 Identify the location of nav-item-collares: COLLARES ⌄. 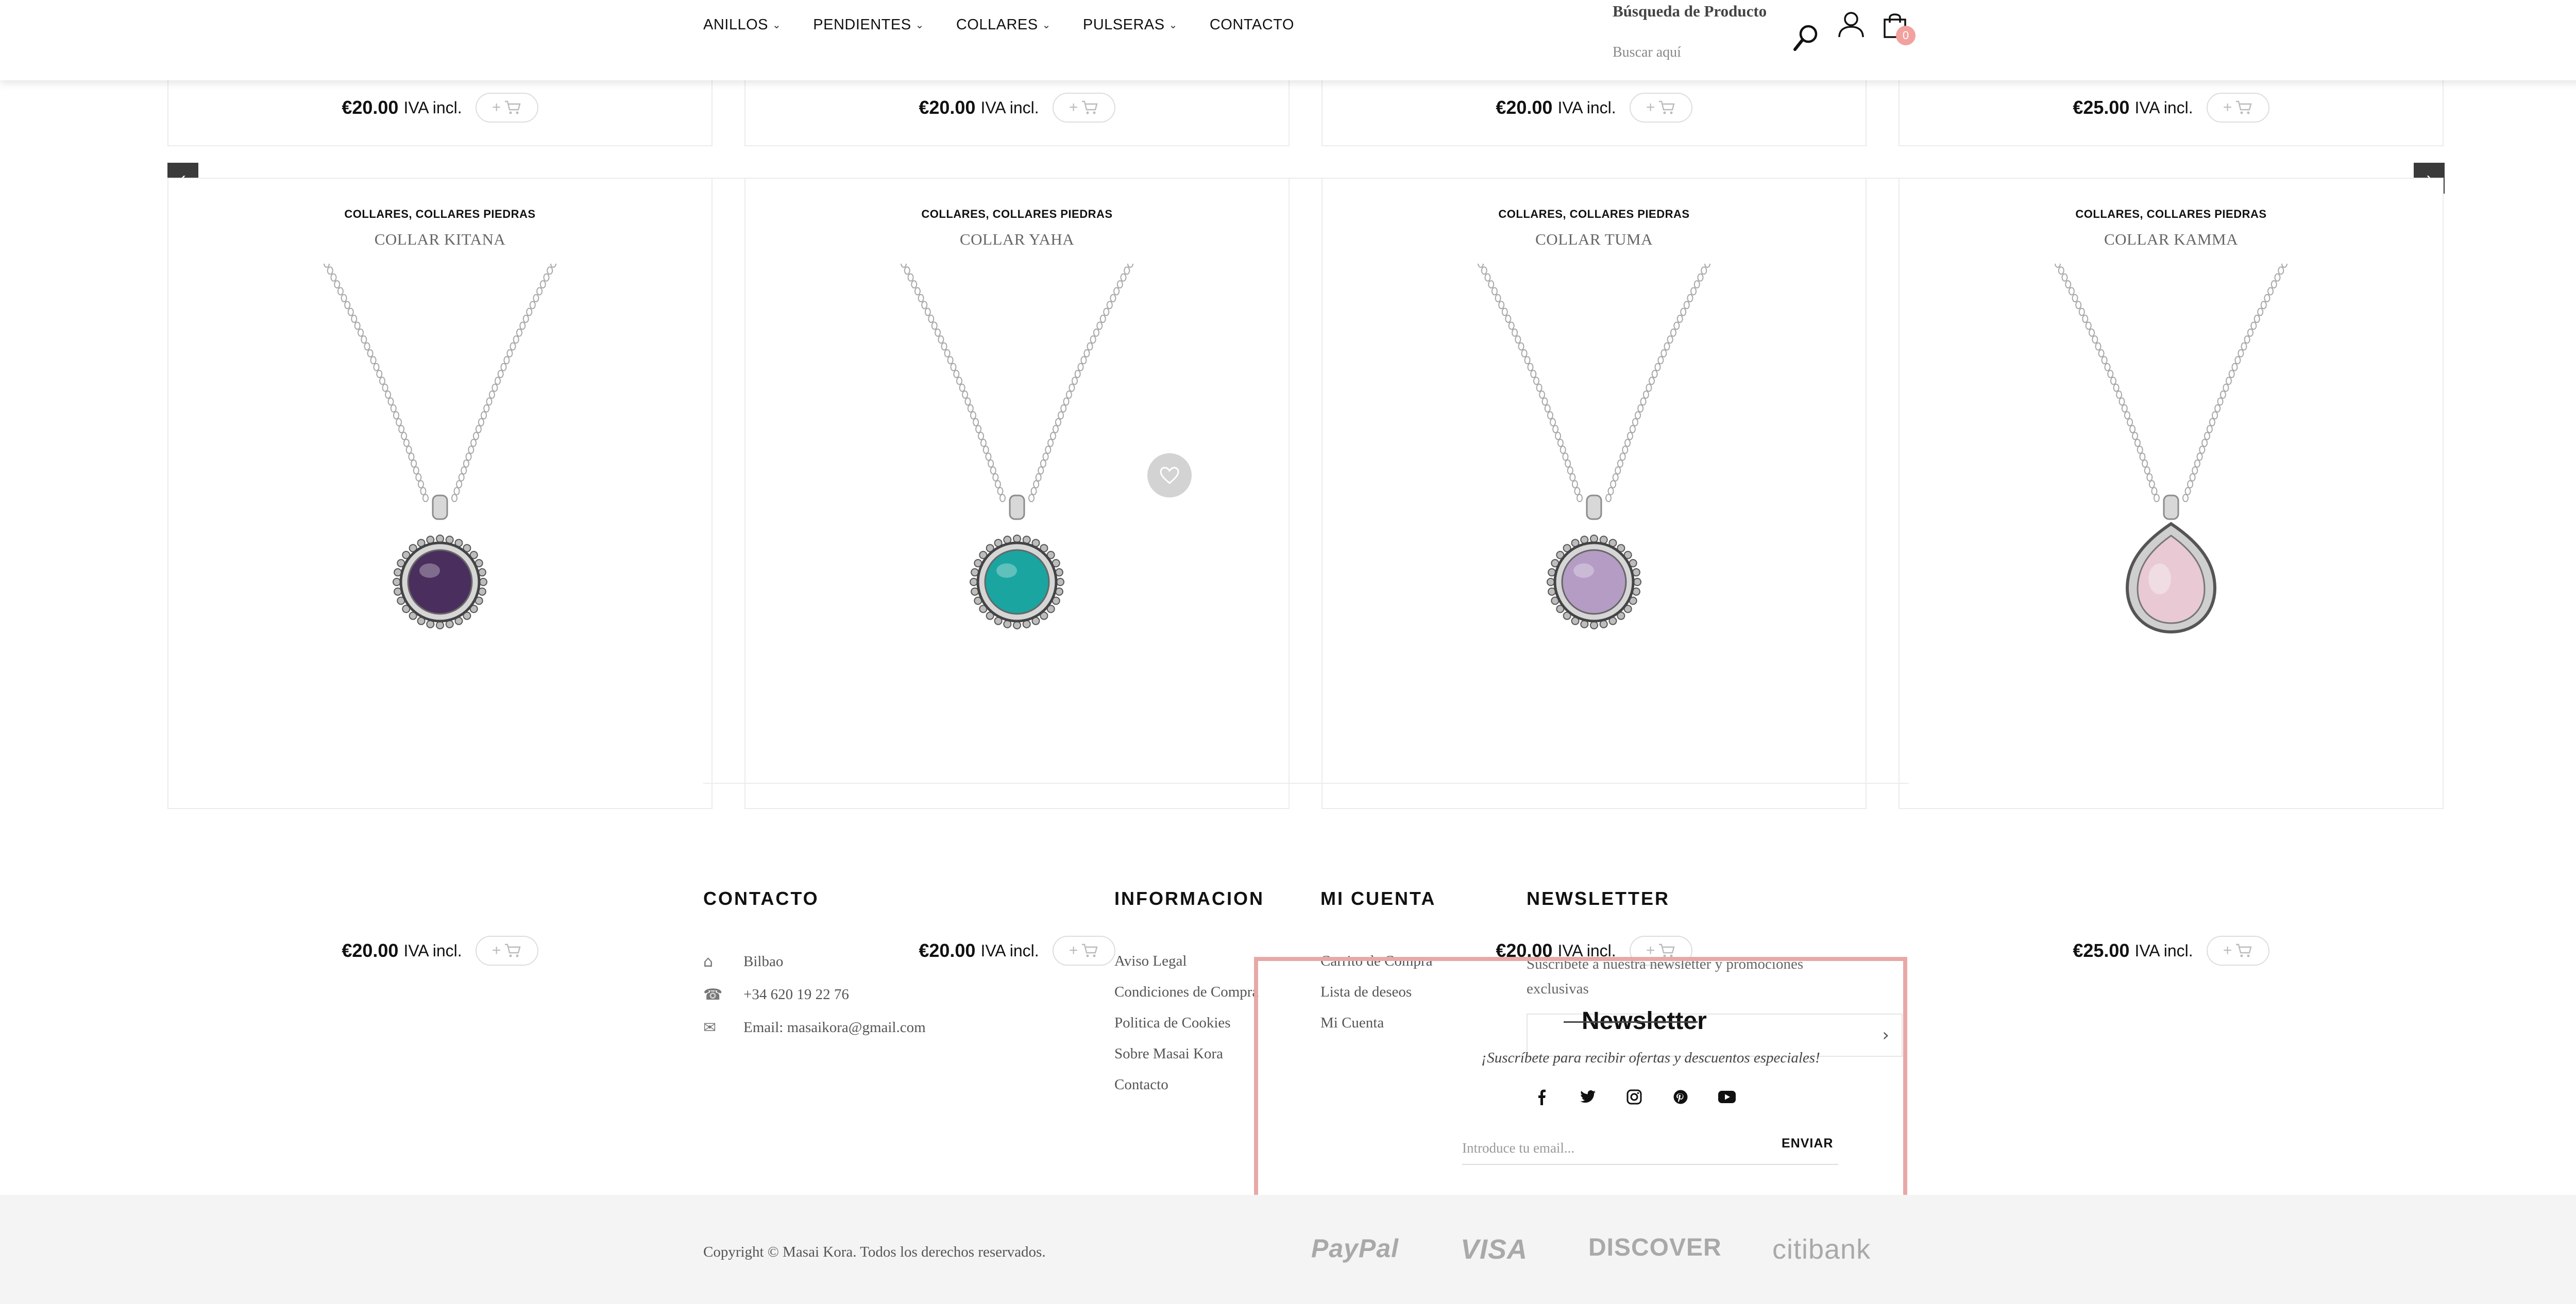
(1003, 24).